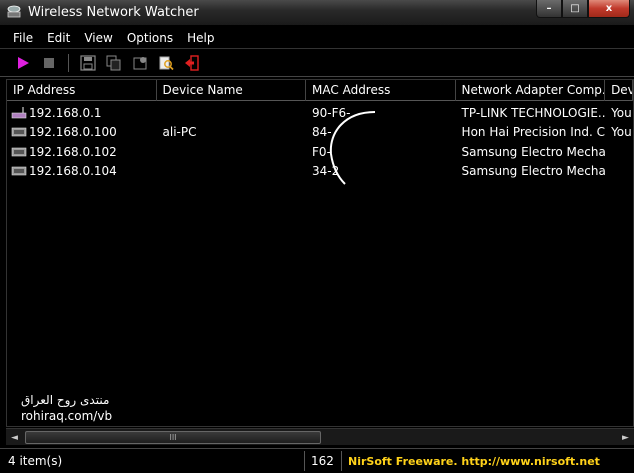 Image resolution: width=634 pixels, height=473 pixels. I want to click on ip-cell: 192.168.0.104, so click(82, 171).